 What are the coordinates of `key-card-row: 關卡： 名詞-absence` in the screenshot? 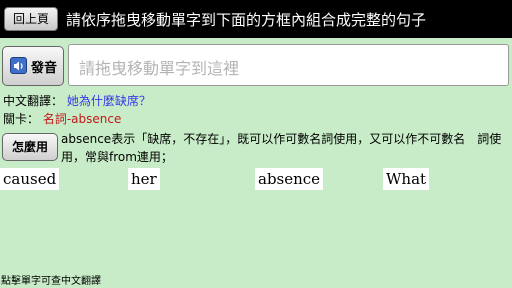 It's located at (62, 118).